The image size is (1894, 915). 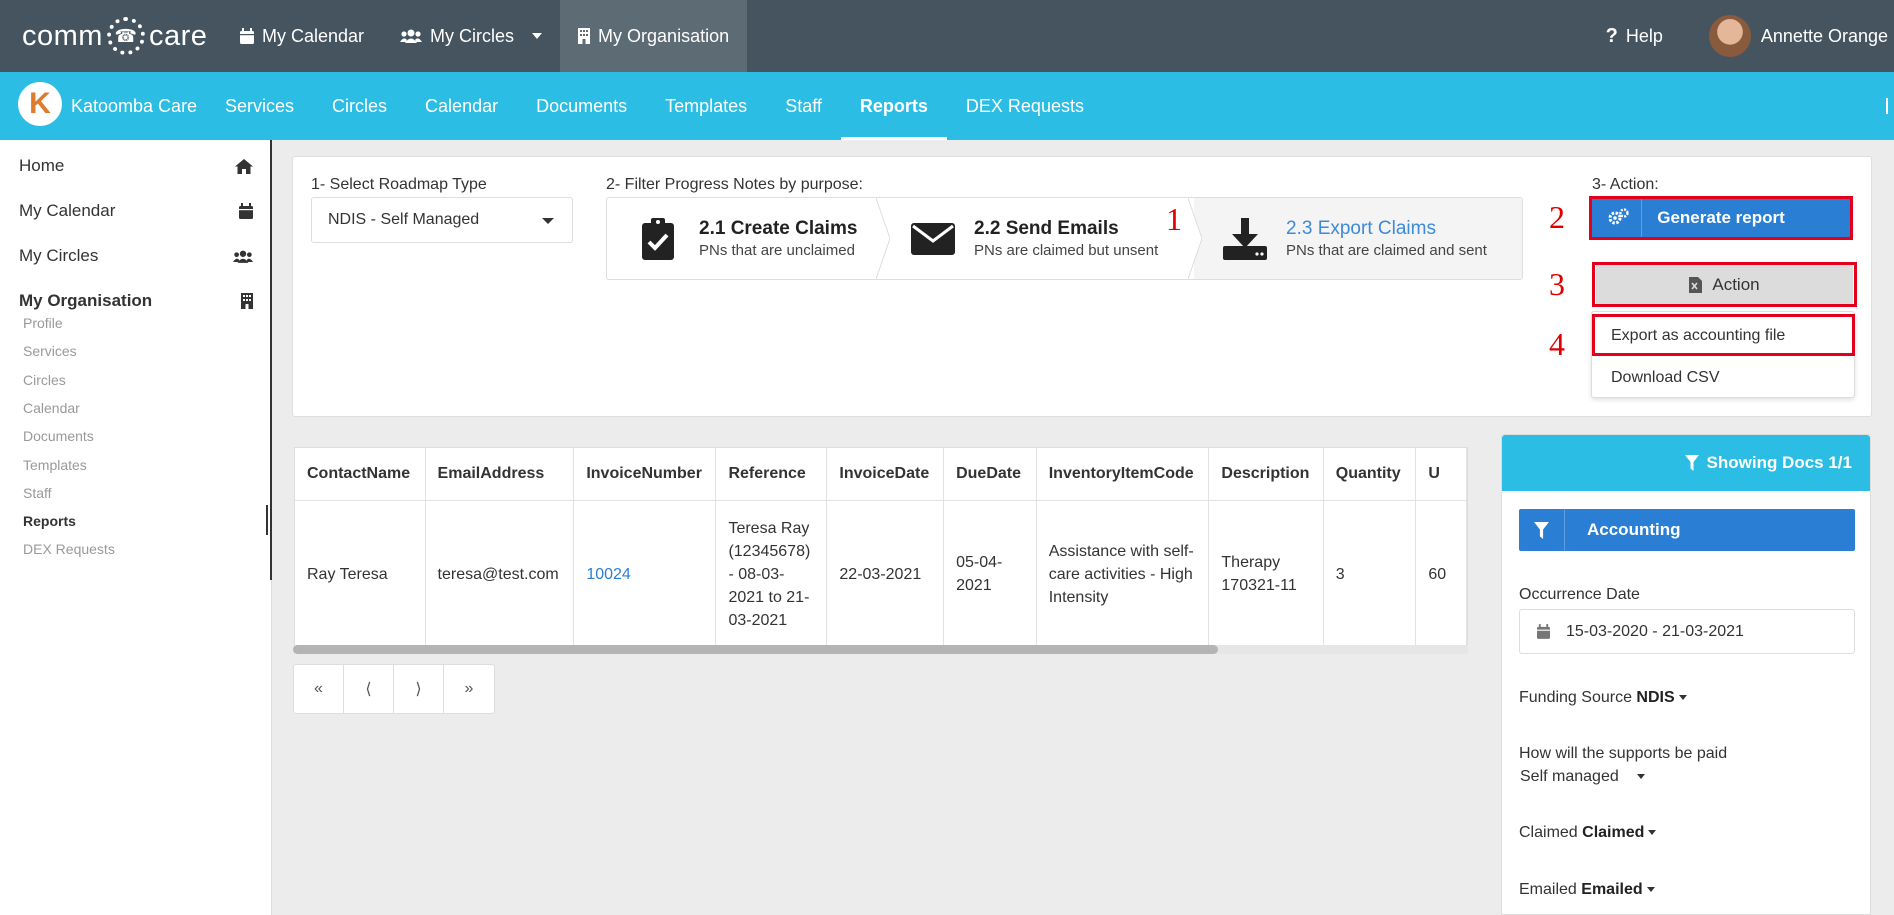 I want to click on sidebar-sub-templates: Templates, so click(x=55, y=465).